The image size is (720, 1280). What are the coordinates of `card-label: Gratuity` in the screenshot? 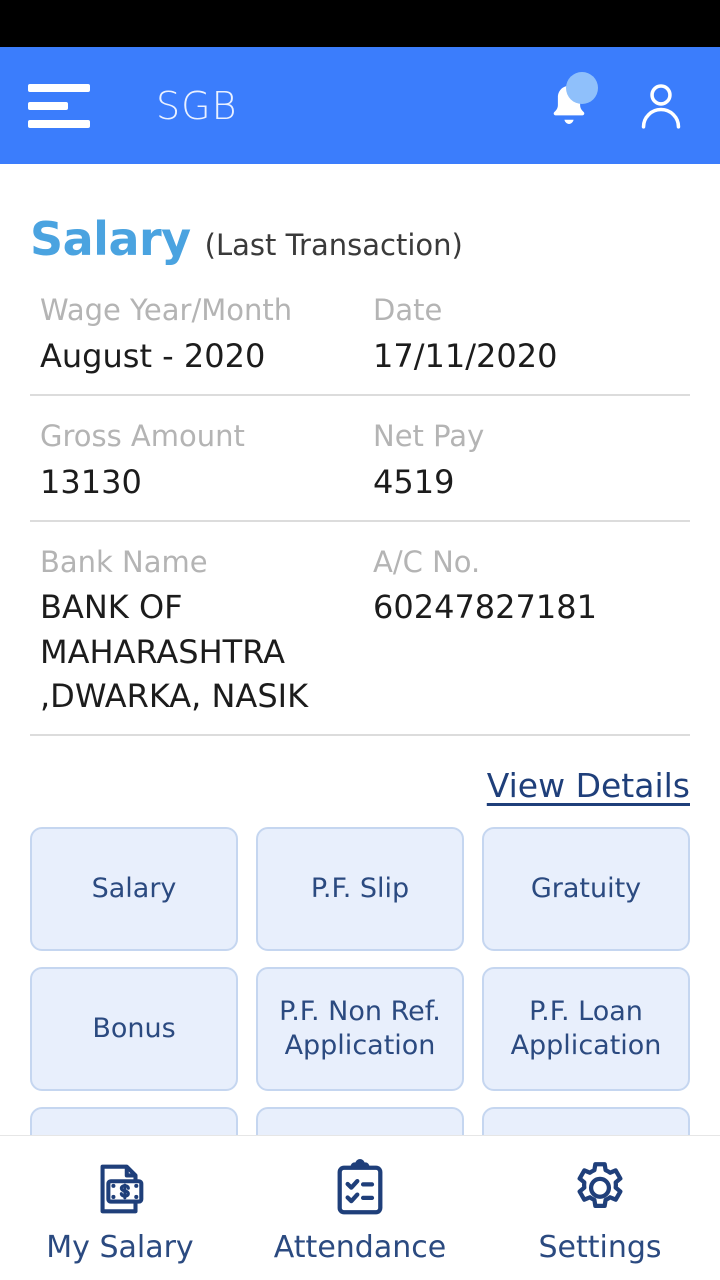 It's located at (586, 888).